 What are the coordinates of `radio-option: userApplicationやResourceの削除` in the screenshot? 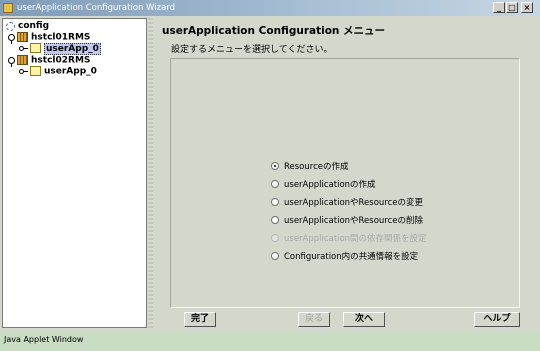 It's located at (349, 221).